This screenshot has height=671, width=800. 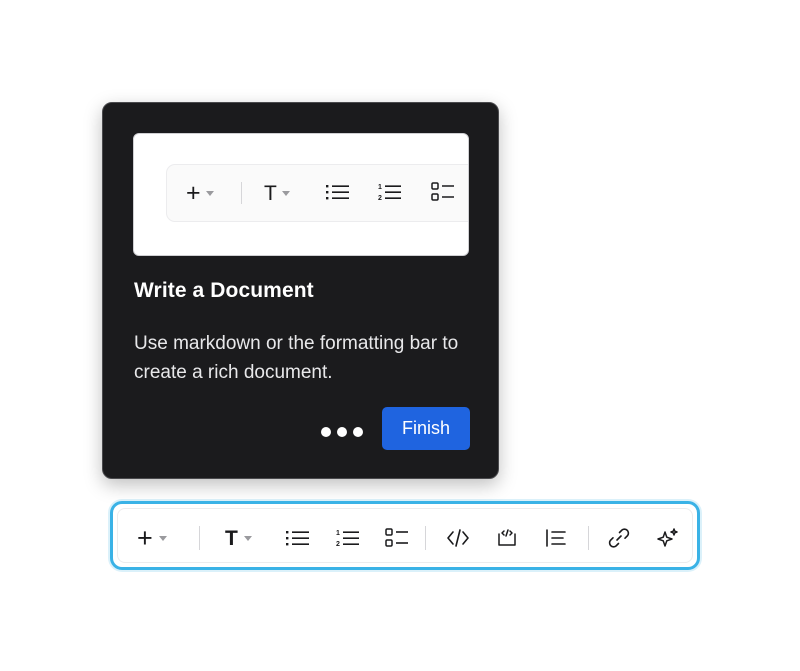 I want to click on preview-checklist-icon, so click(x=443, y=192).